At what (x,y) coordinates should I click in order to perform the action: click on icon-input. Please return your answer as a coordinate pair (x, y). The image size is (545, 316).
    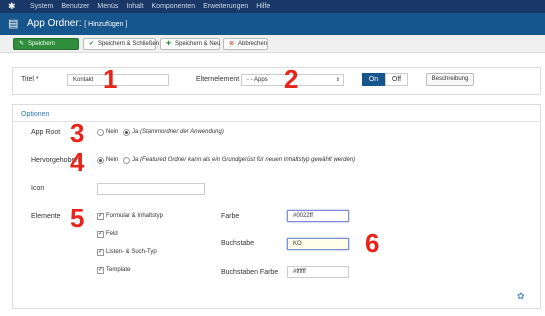
    Looking at the image, I should click on (151, 189).